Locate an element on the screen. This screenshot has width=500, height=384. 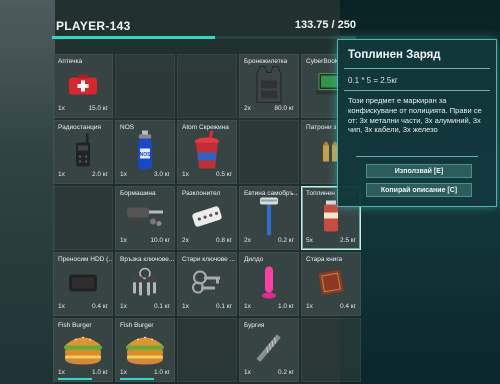
inventory-slot: Връзка ключове... 1x 0.1 кг is located at coordinates (145, 284).